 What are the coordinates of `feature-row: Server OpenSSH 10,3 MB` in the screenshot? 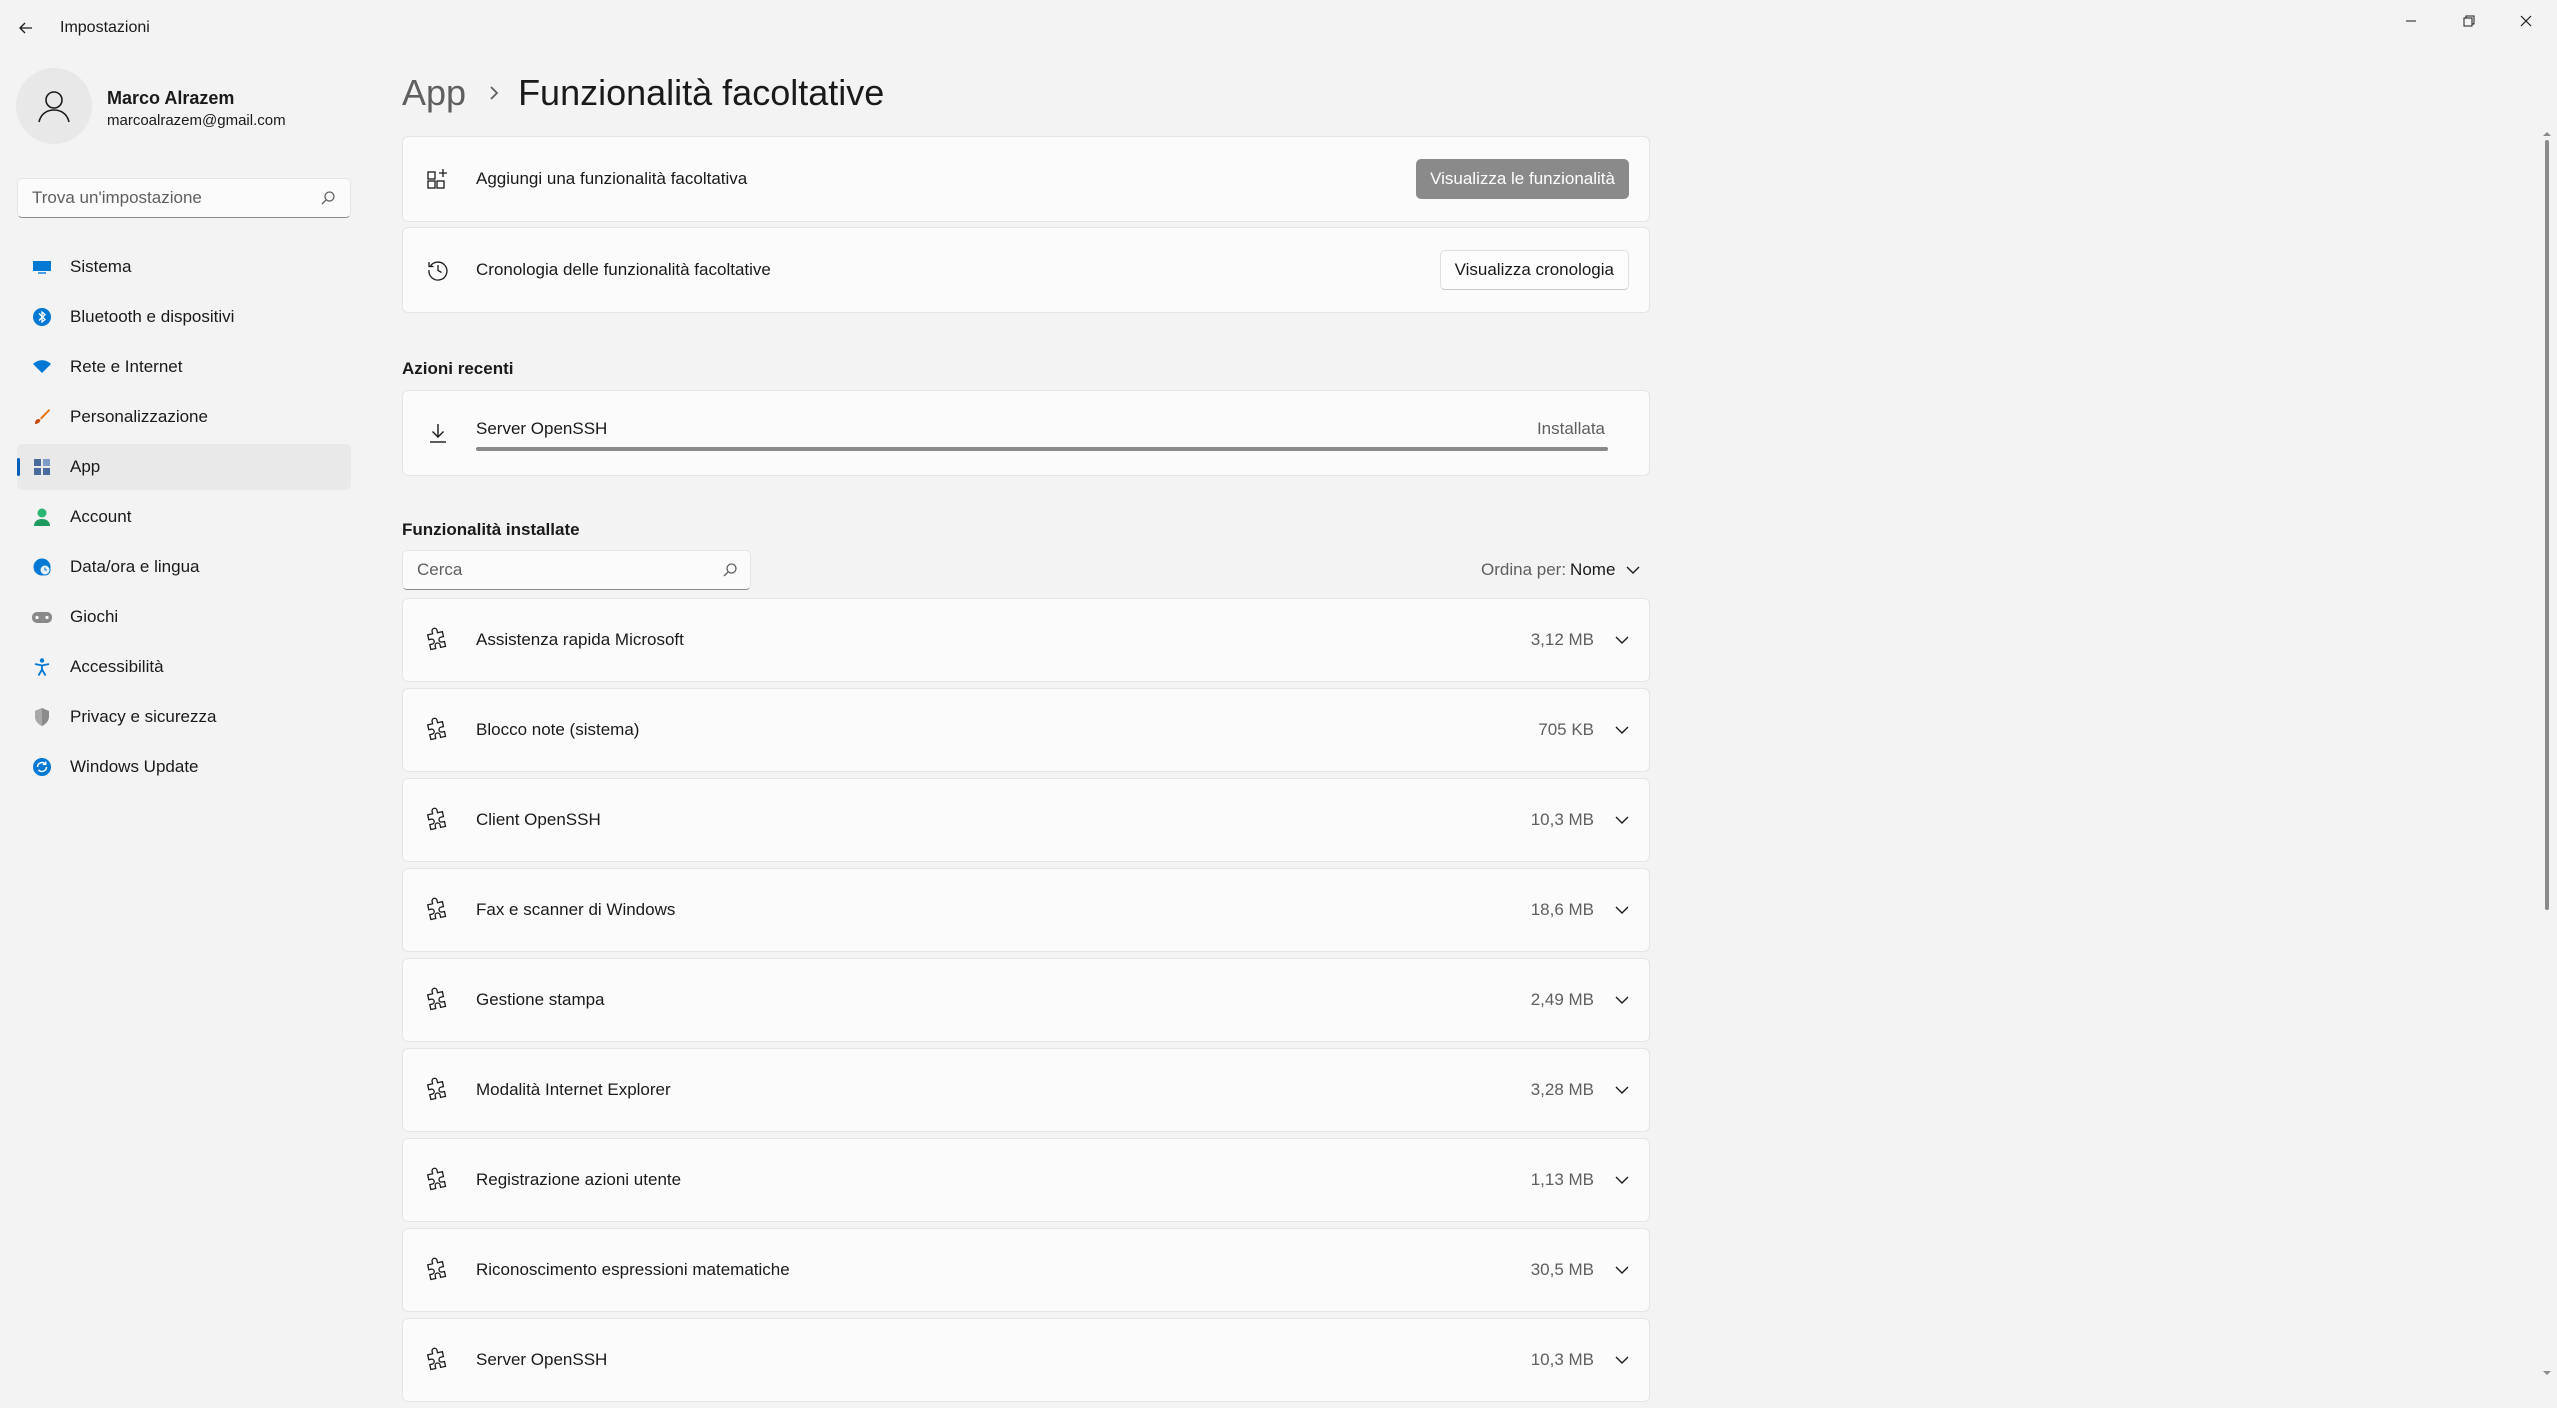 It's located at (1026, 1360).